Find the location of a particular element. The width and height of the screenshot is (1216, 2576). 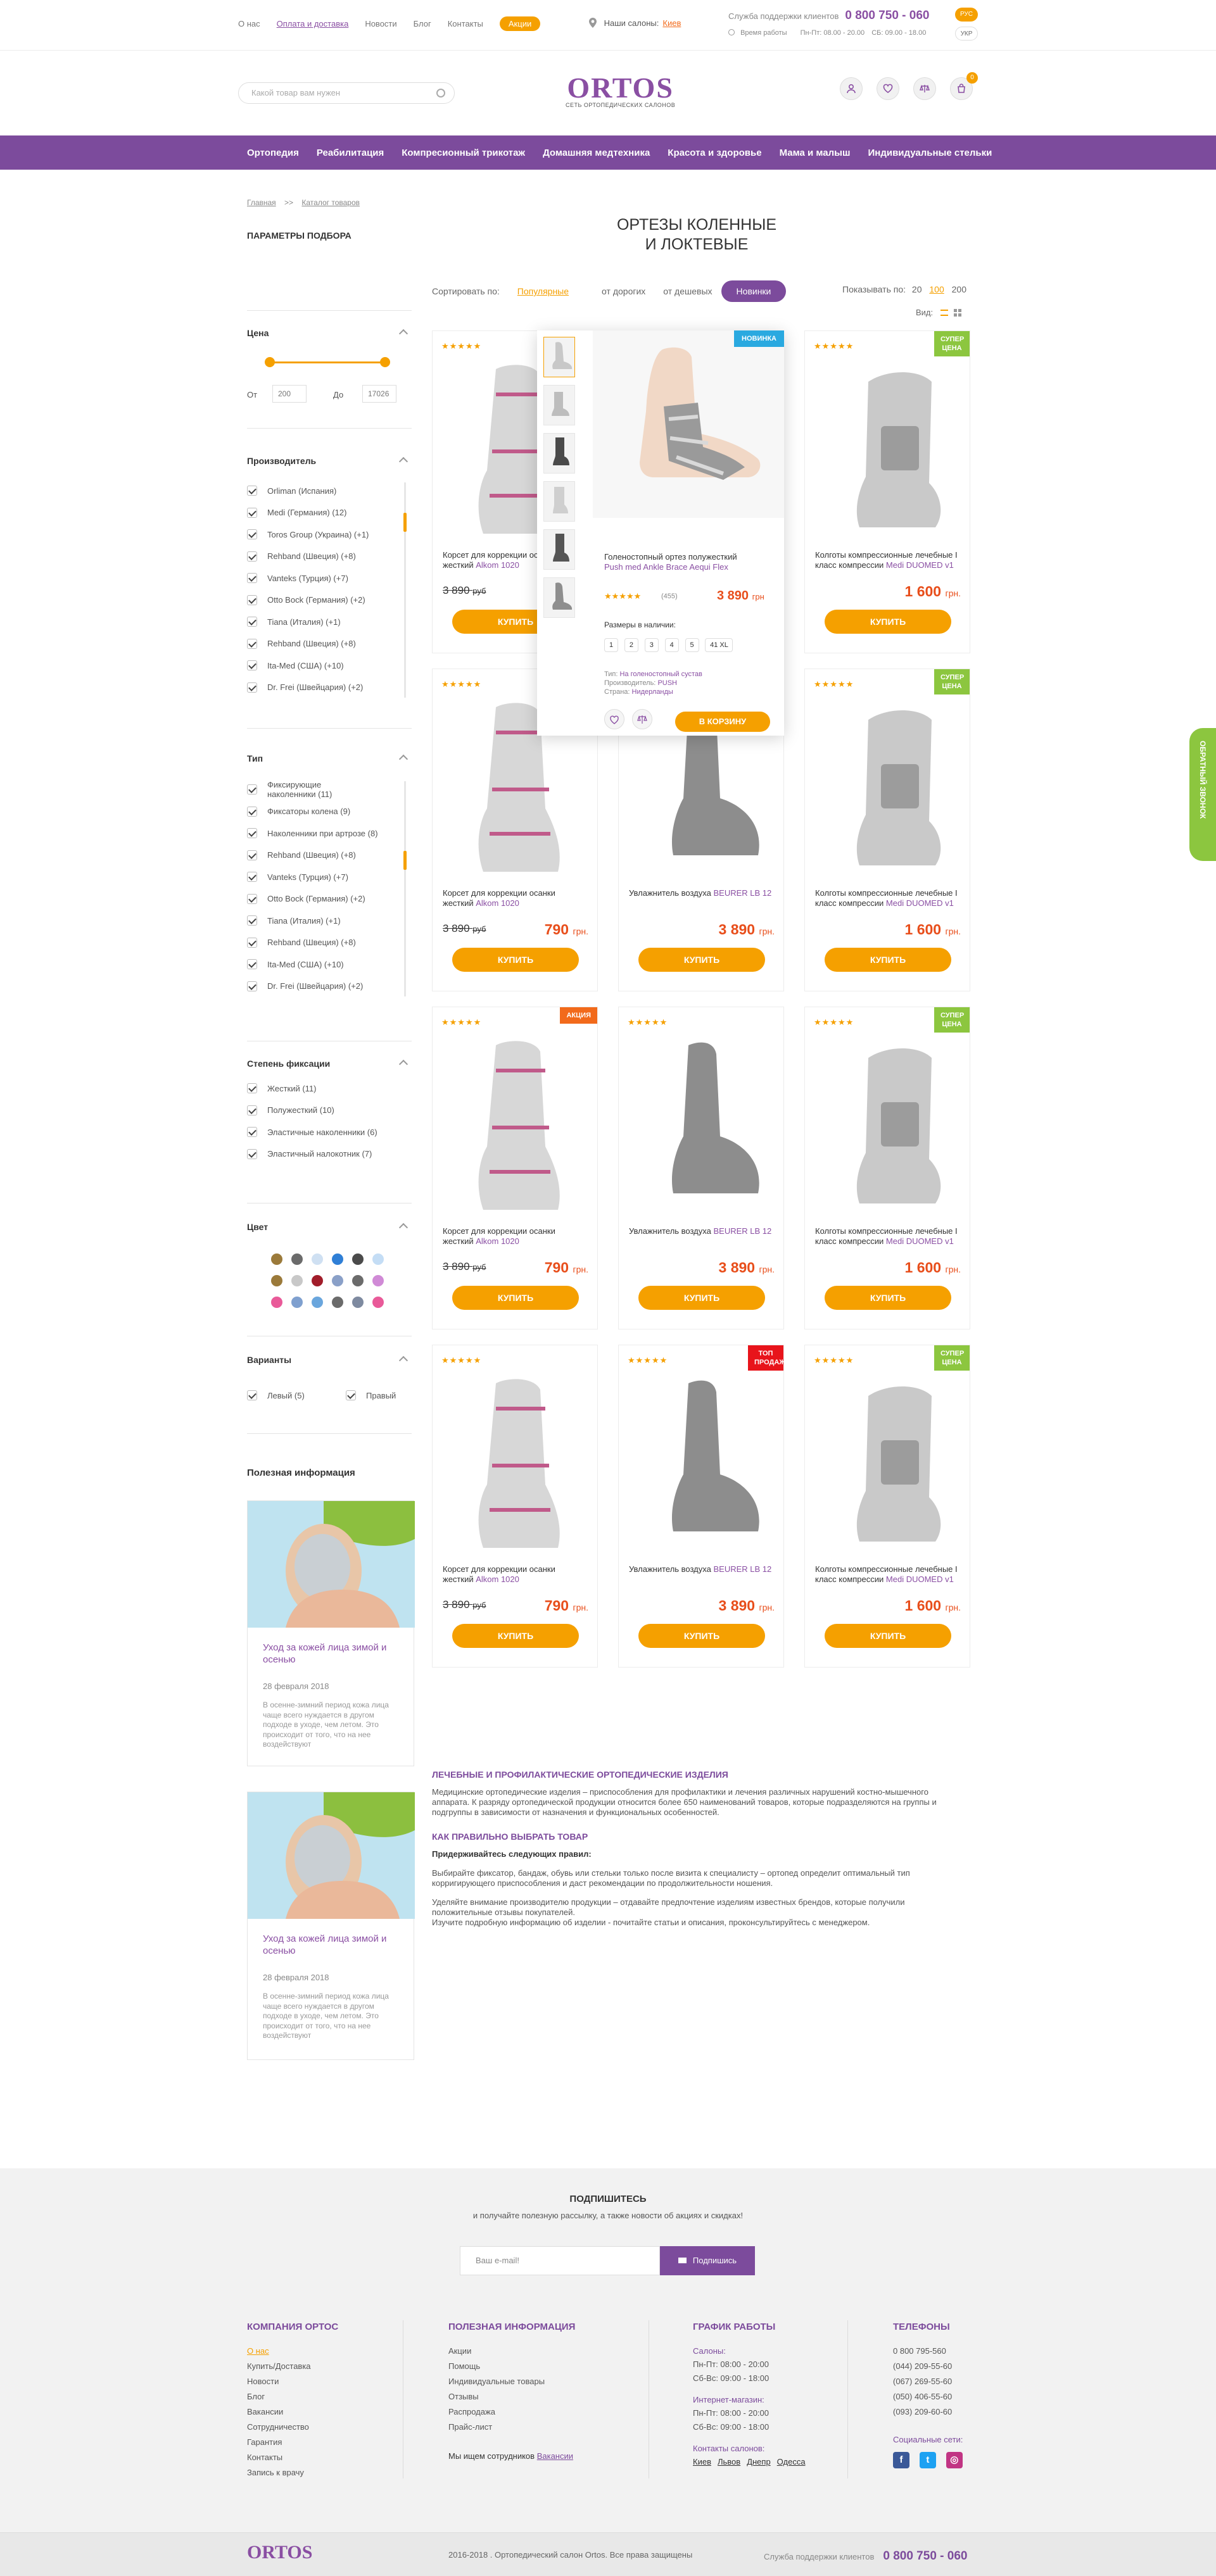

topnav-blog: Блог is located at coordinates (422, 25).